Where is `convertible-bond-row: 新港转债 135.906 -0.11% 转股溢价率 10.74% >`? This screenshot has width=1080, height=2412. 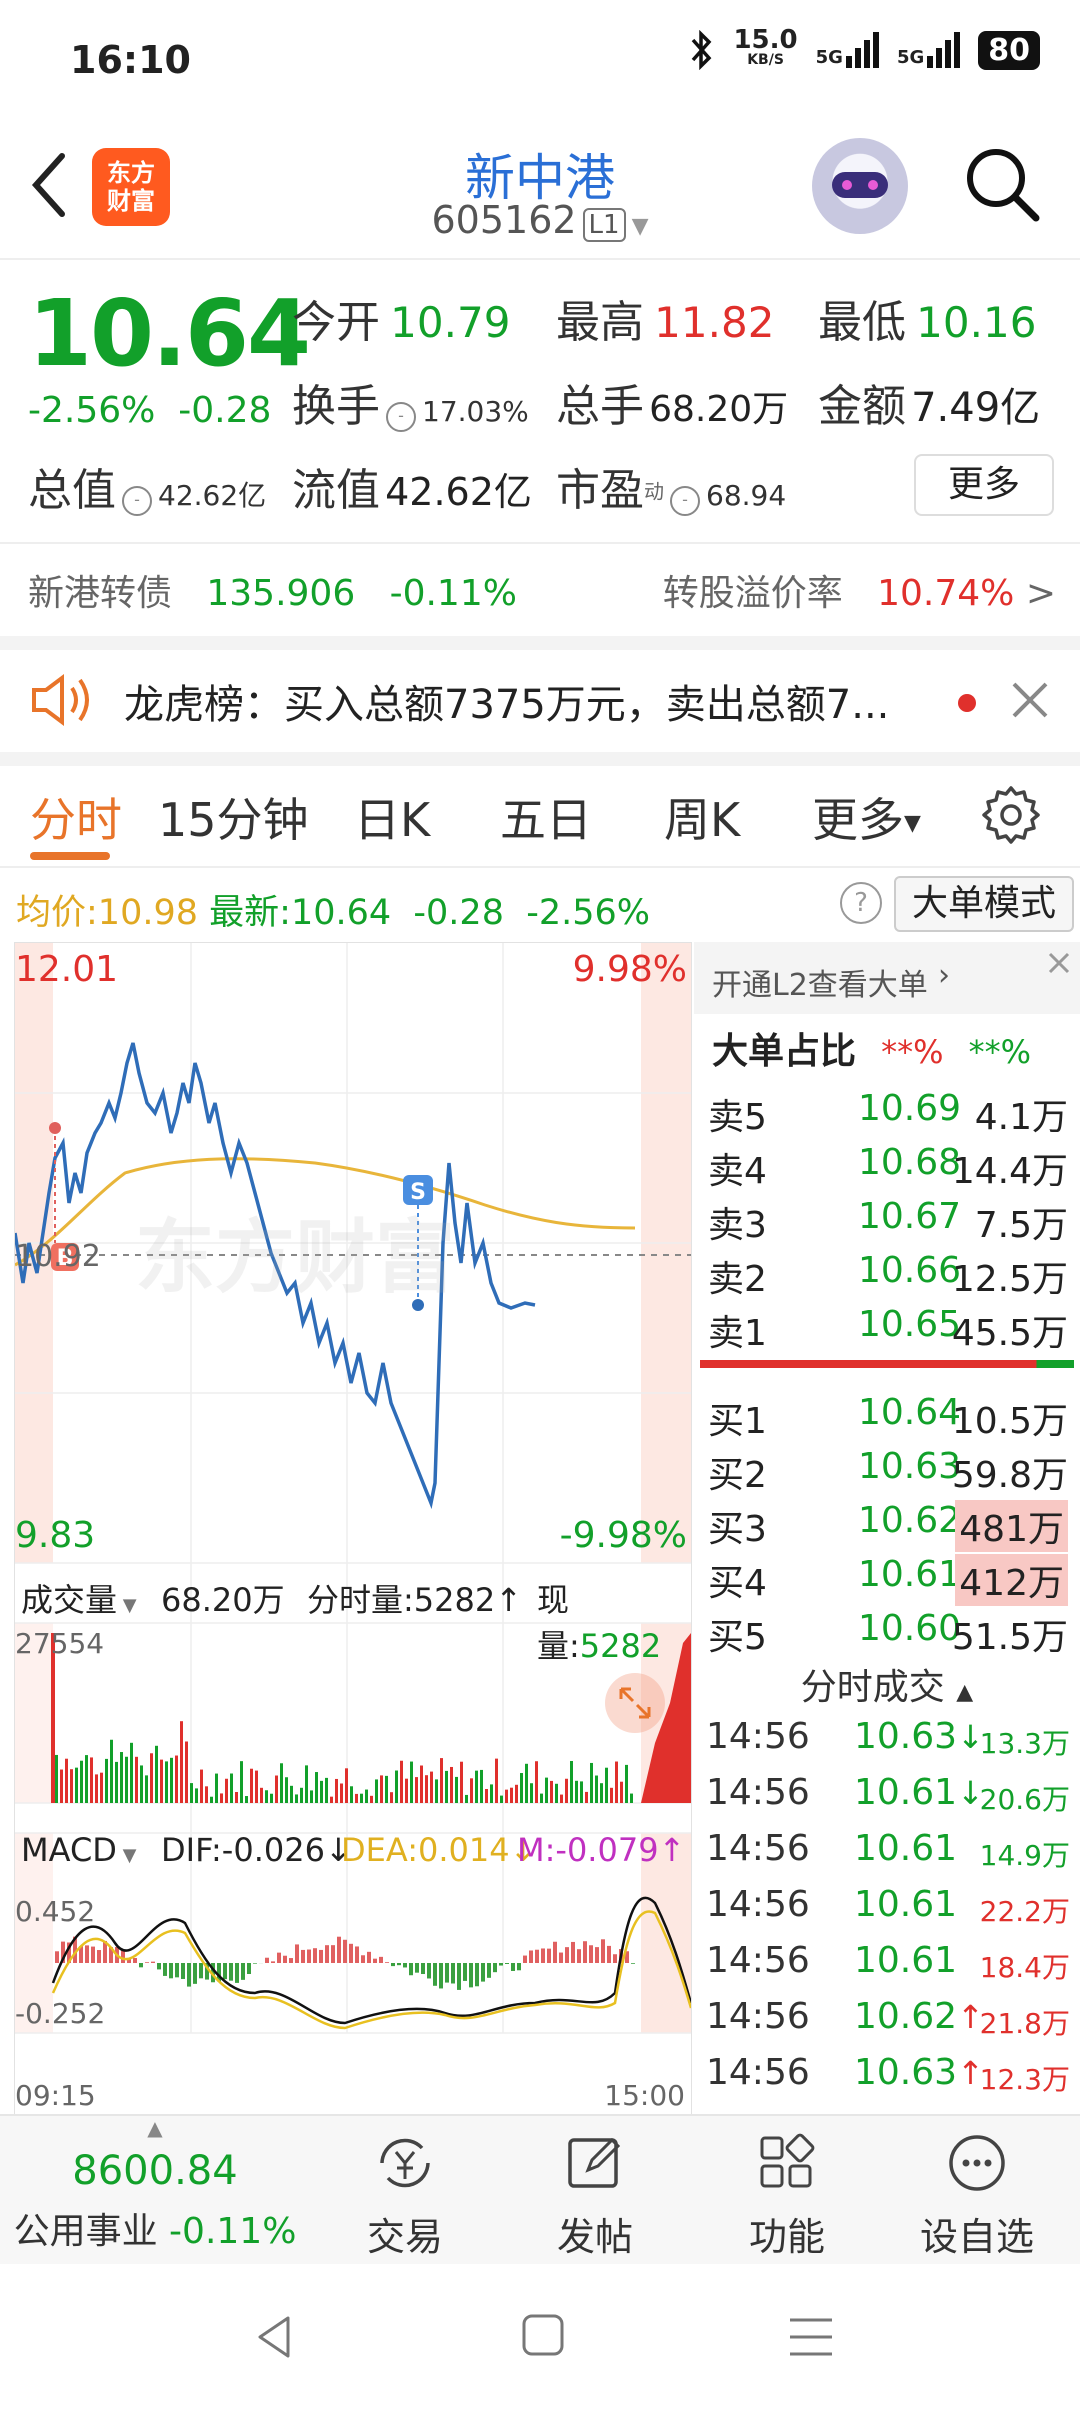
convertible-bond-row: 新港转债 135.906 -0.11% 转股溢价率 10.74% > is located at coordinates (540, 596).